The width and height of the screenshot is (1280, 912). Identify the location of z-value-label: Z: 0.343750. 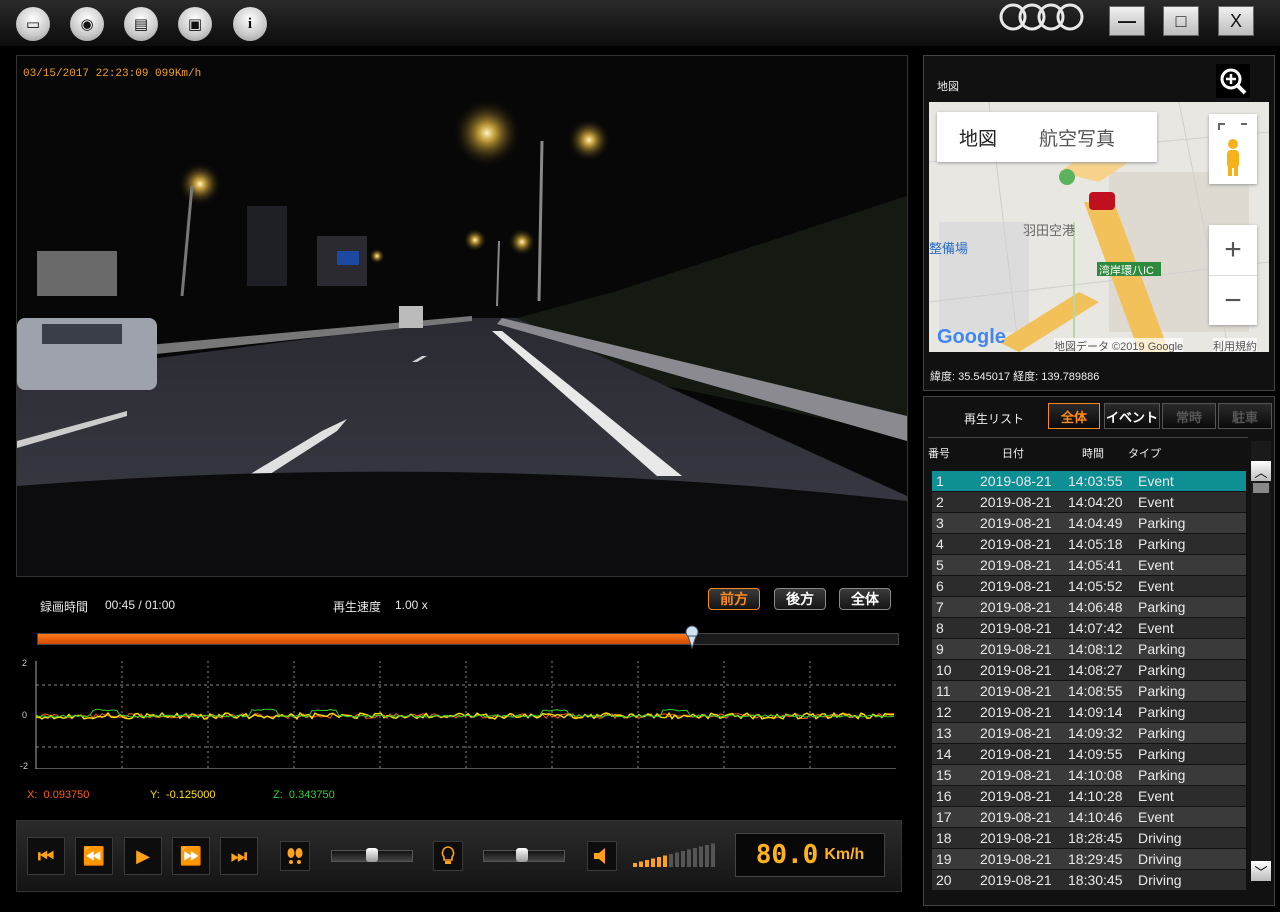
(304, 795).